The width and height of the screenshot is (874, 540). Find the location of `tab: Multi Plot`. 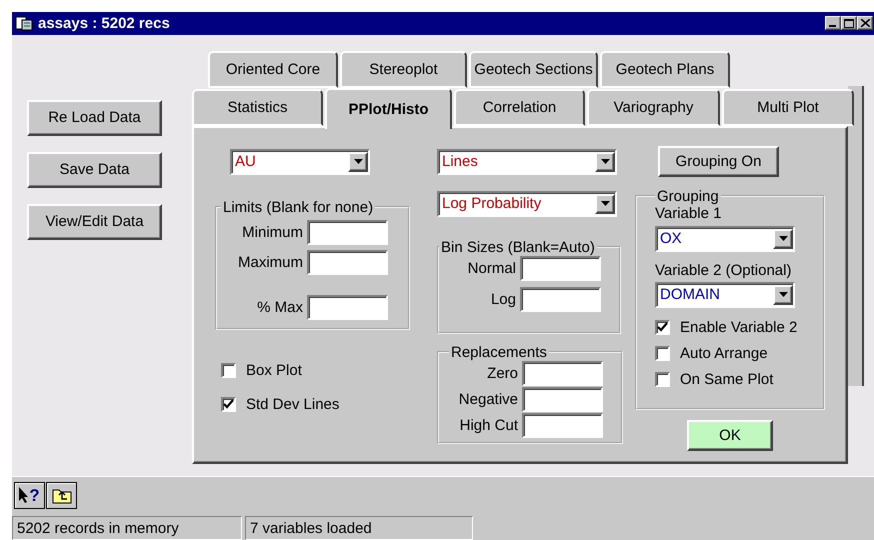

tab: Multi Plot is located at coordinates (788, 107).